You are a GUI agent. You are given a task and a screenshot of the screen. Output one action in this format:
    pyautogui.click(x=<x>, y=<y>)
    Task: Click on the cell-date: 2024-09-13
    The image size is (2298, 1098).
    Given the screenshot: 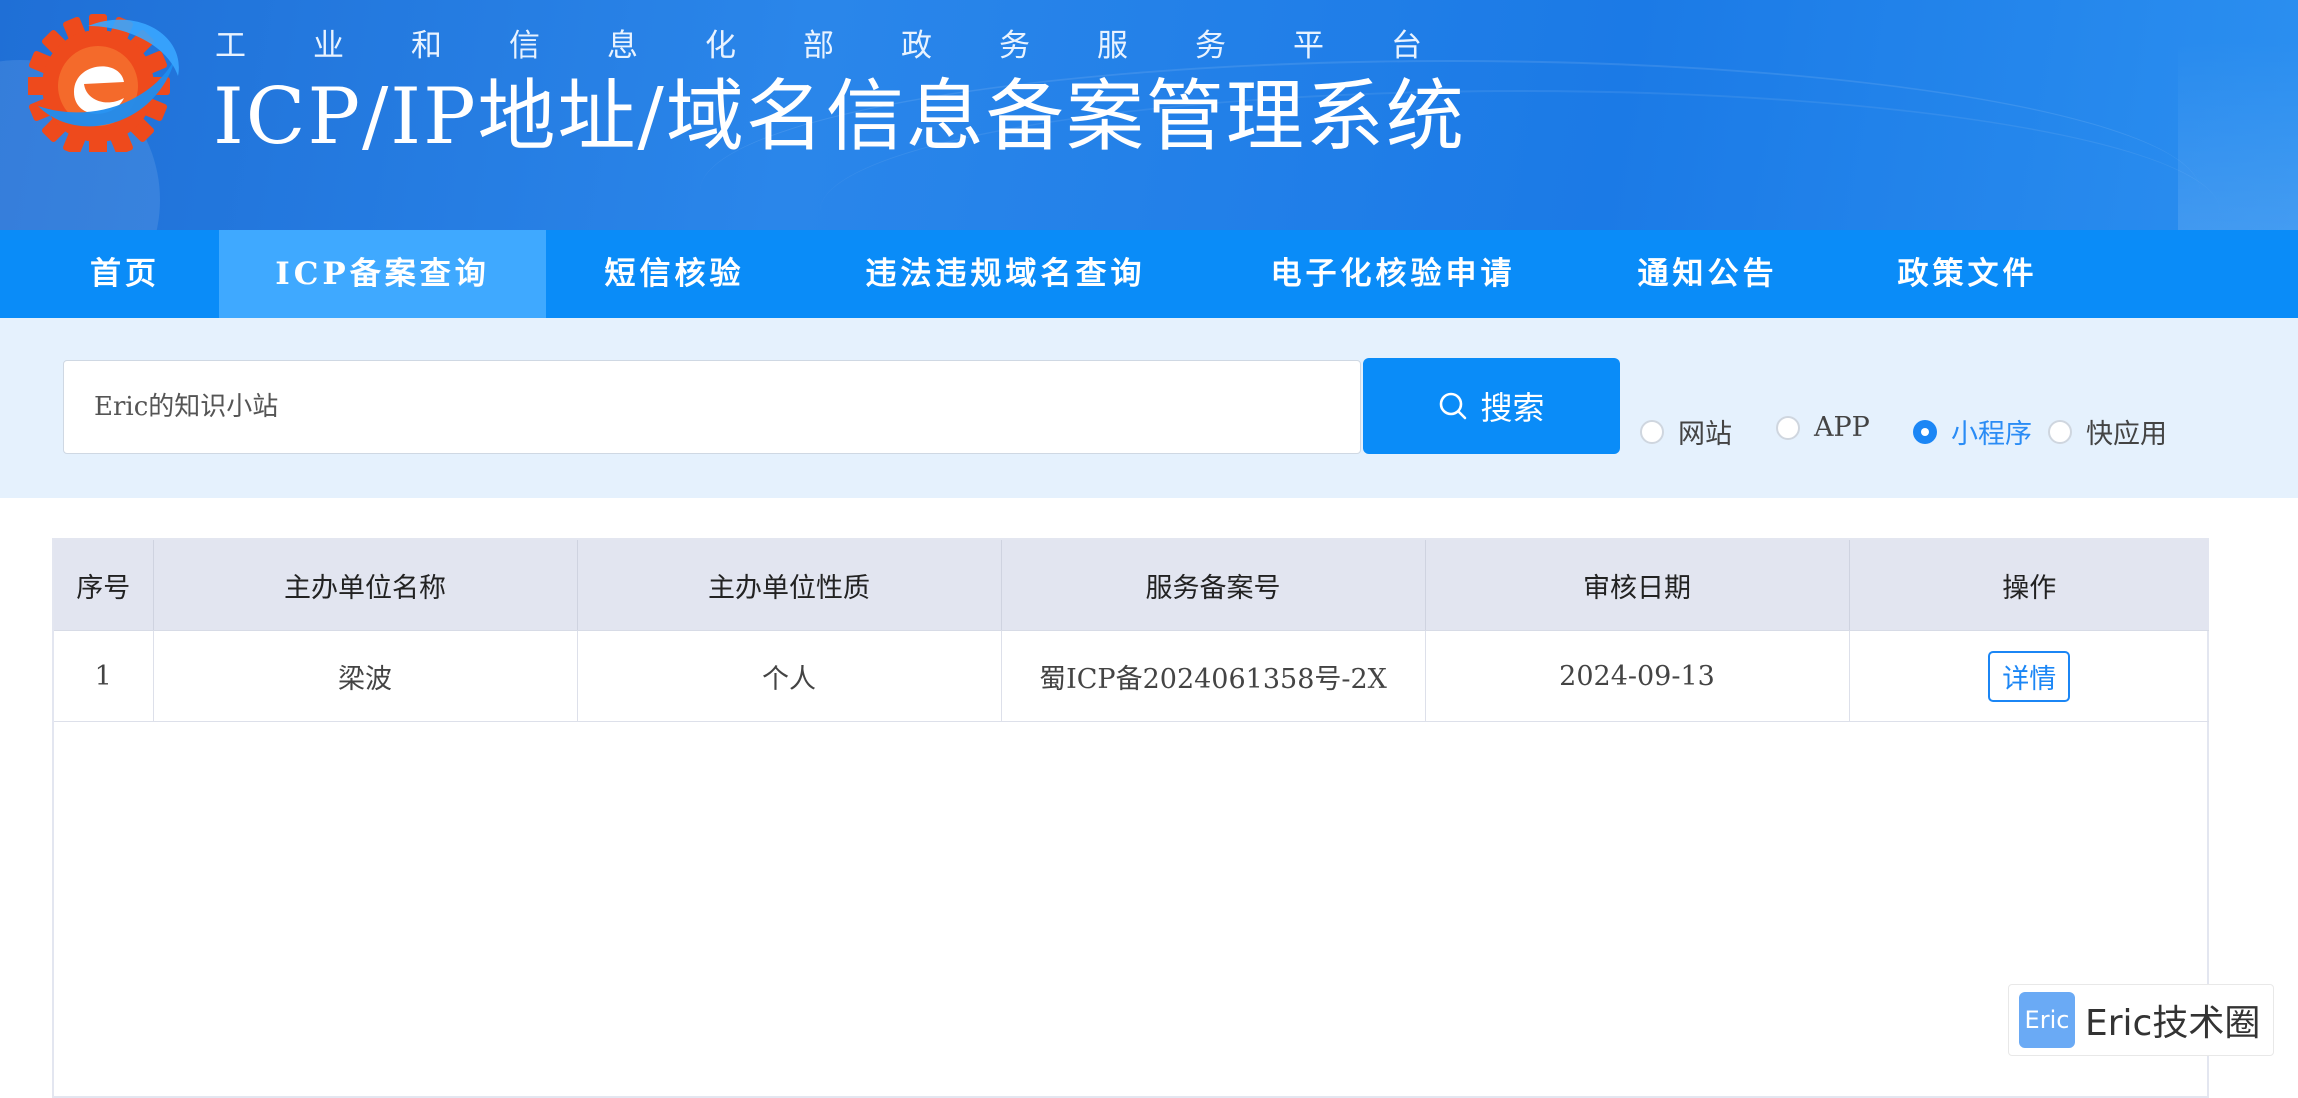 What is the action you would take?
    pyautogui.click(x=1637, y=676)
    